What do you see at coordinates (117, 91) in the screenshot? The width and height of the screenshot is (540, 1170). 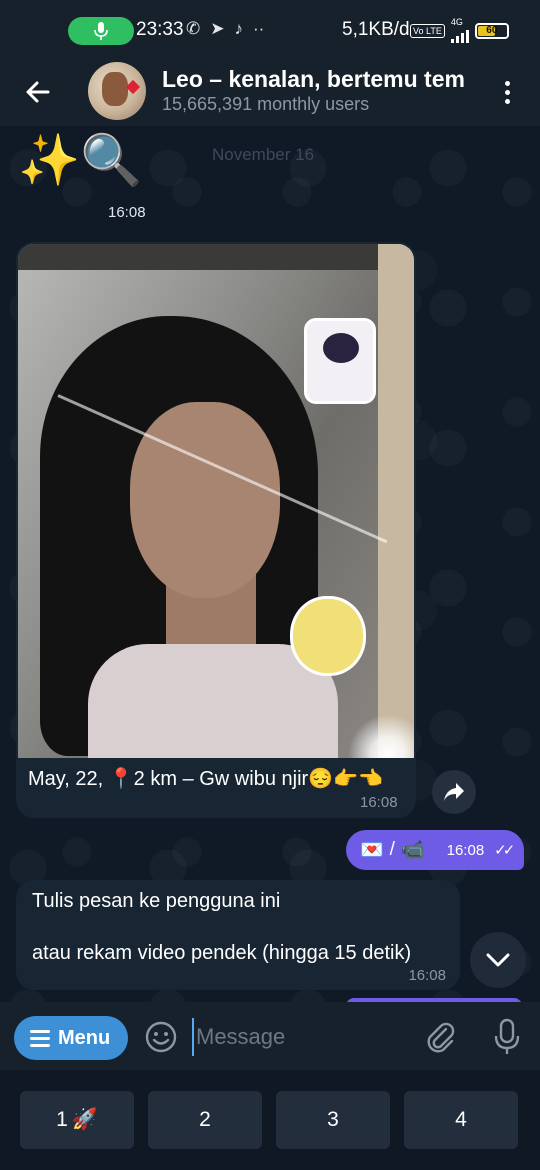 I see `avatar` at bounding box center [117, 91].